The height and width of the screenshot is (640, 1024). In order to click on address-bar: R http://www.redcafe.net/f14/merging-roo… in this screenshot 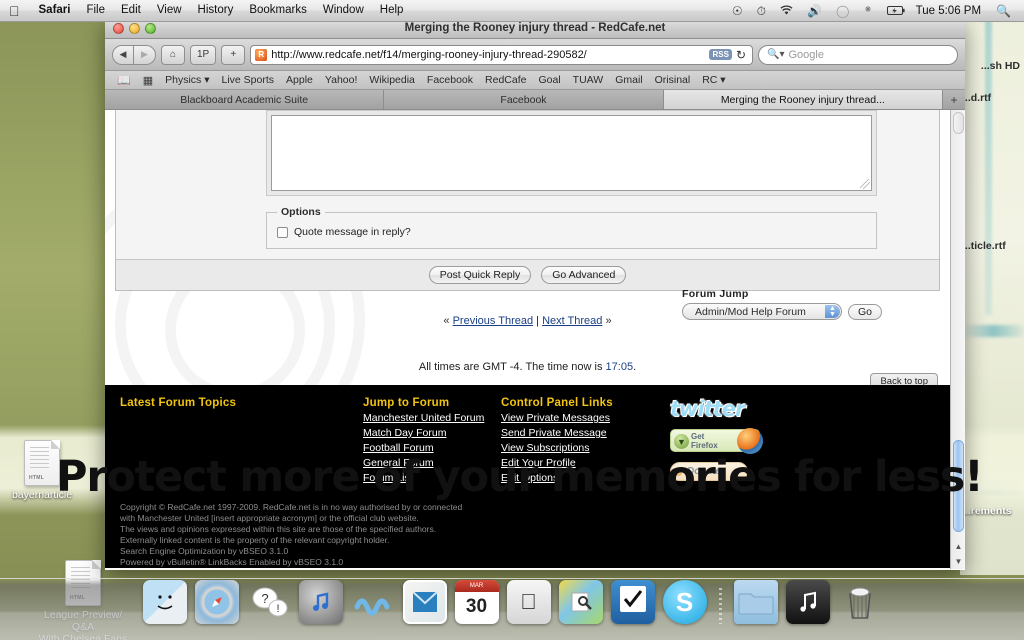, I will do `click(501, 54)`.